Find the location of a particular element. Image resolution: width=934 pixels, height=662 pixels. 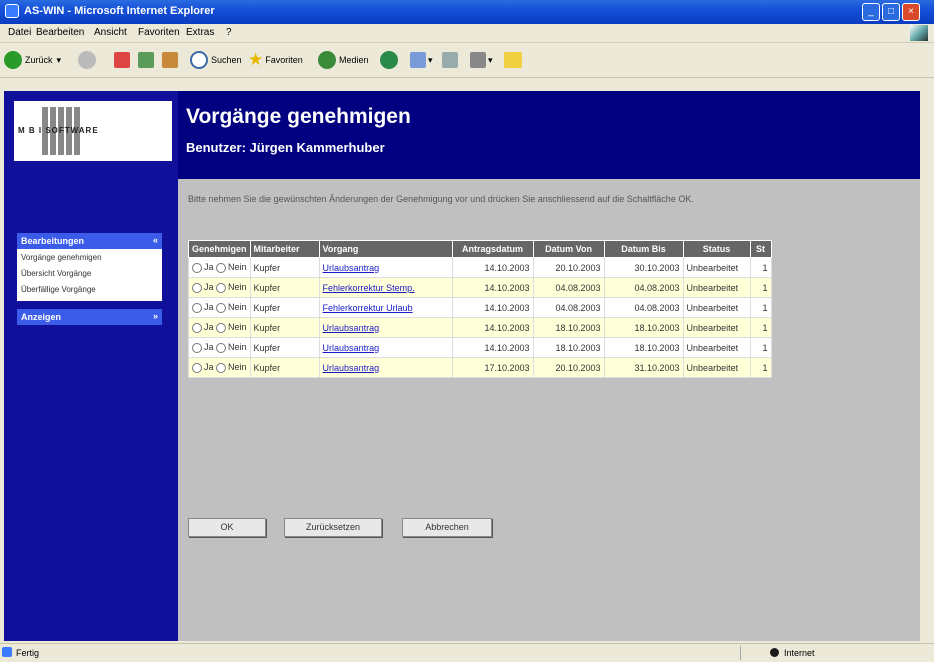

menu-extras: Extras is located at coordinates (200, 32).